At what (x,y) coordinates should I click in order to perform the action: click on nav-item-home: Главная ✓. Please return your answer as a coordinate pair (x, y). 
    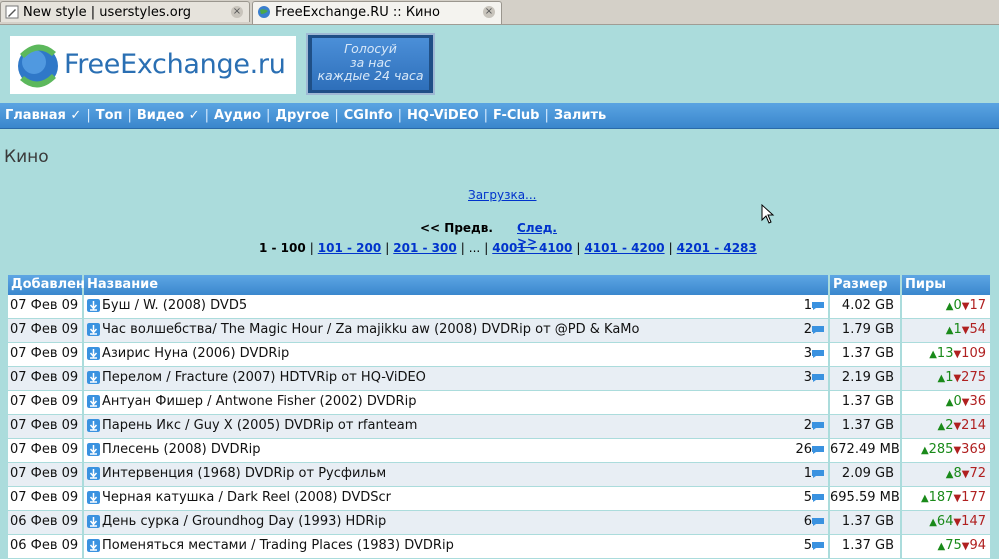
    Looking at the image, I should click on (43, 115).